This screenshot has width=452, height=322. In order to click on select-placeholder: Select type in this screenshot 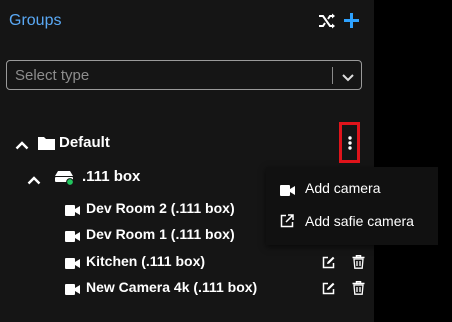, I will do `click(52, 75)`.